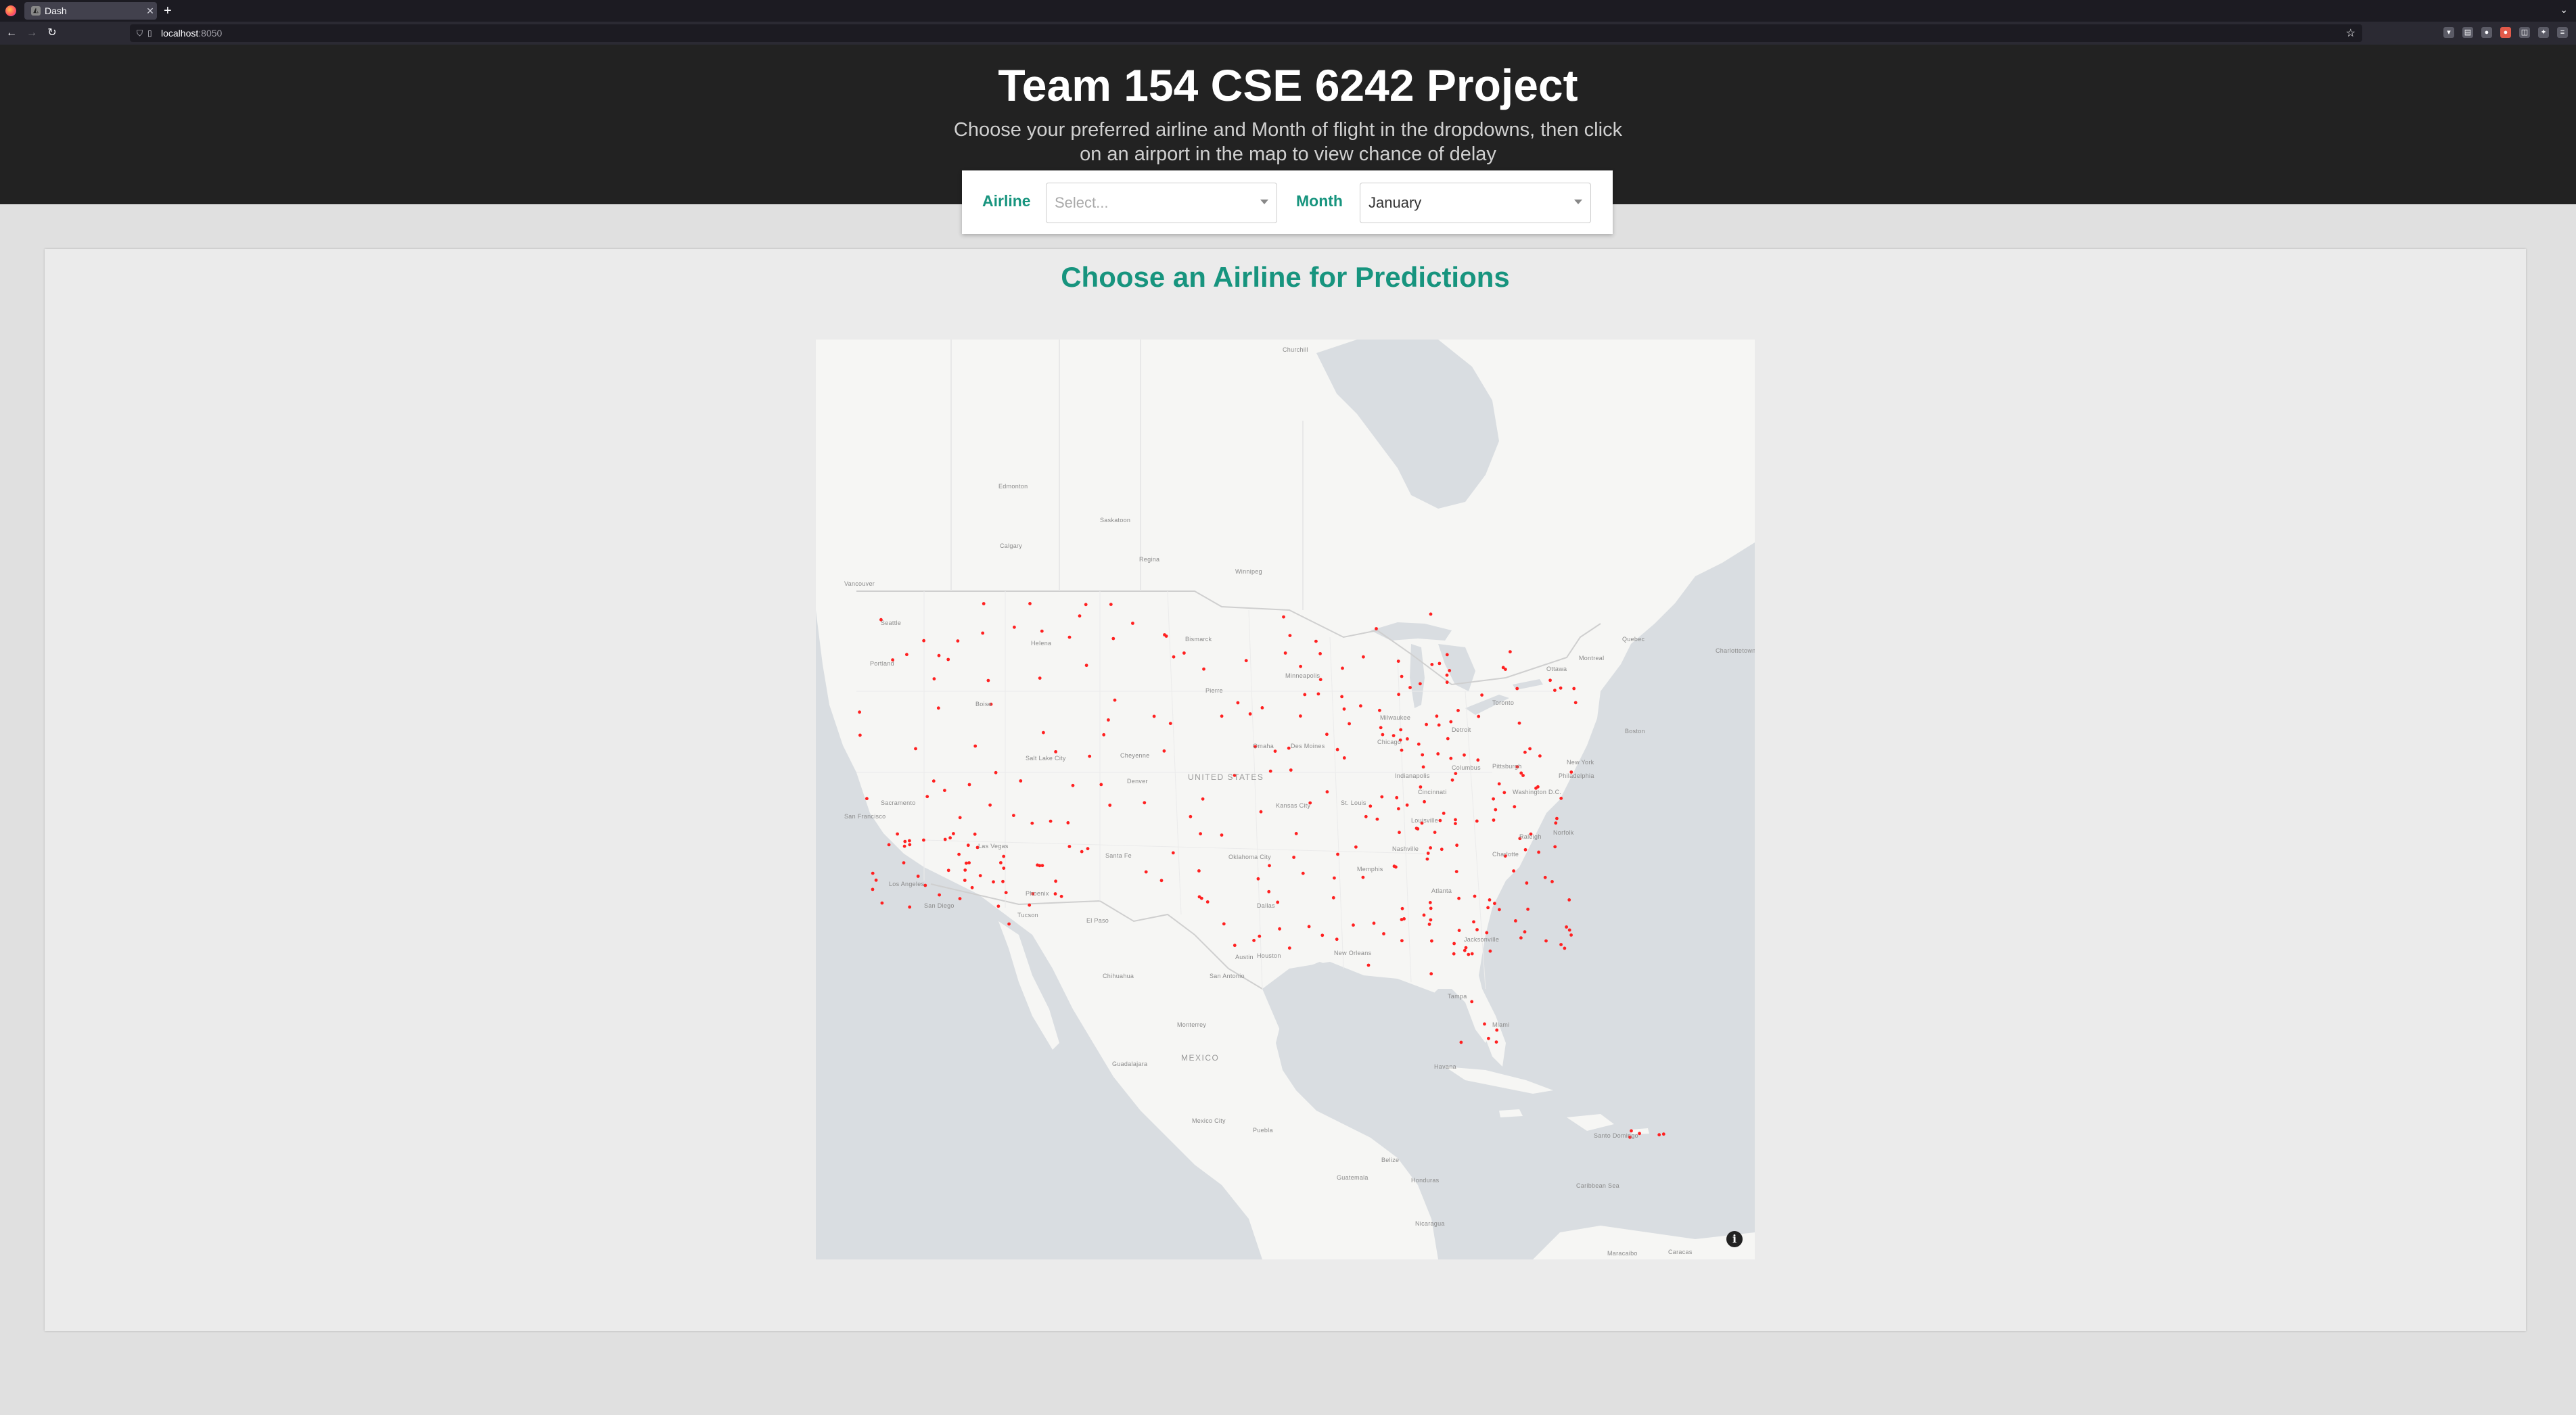 The width and height of the screenshot is (2576, 1415). What do you see at coordinates (11, 33) in the screenshot?
I see `back-icon: ←` at bounding box center [11, 33].